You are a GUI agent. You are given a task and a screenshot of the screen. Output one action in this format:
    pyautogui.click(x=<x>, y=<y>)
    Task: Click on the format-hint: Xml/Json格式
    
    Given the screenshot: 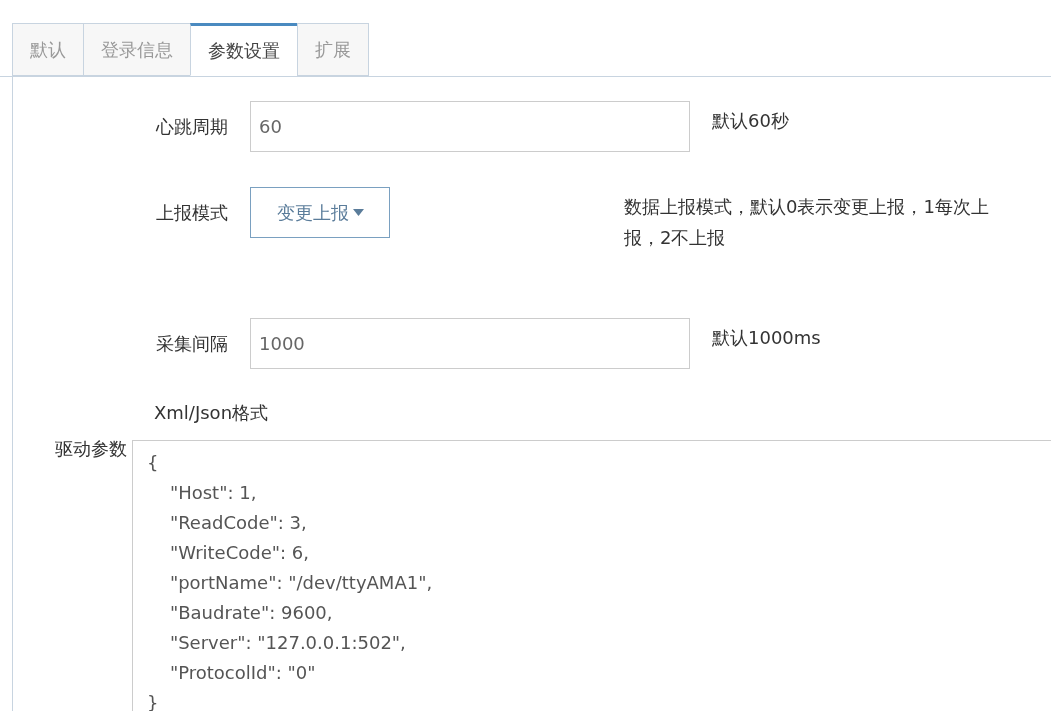 What is the action you would take?
    pyautogui.click(x=211, y=413)
    